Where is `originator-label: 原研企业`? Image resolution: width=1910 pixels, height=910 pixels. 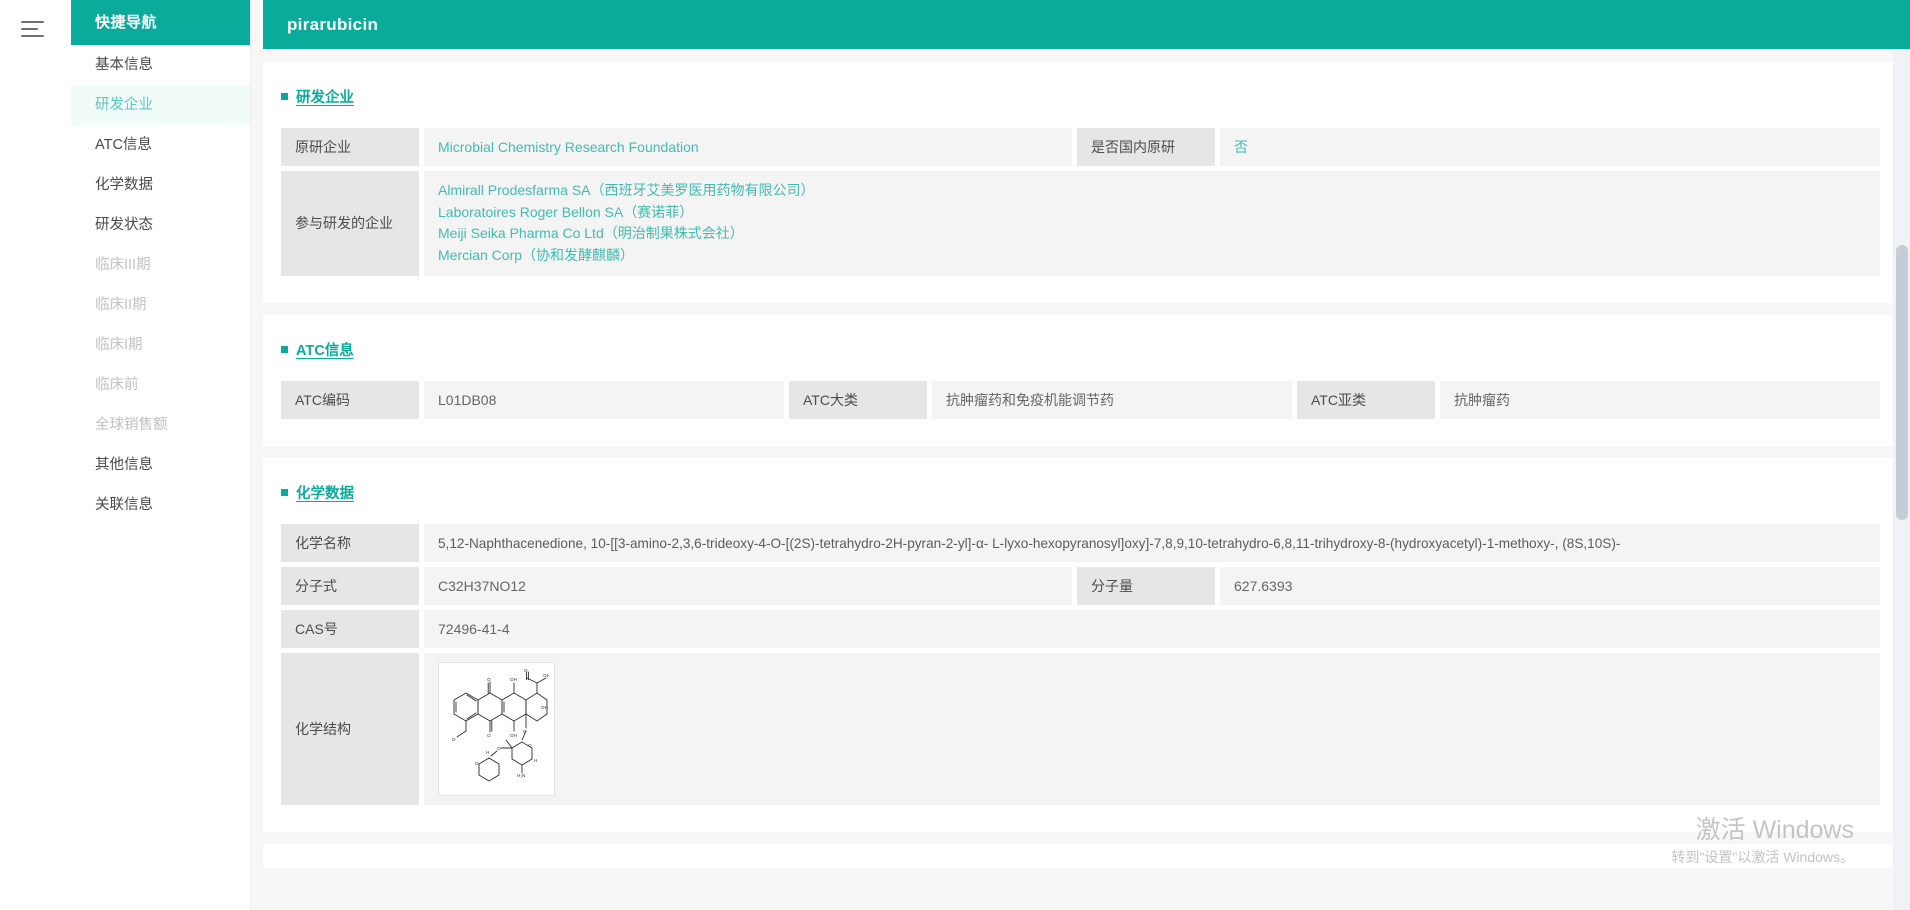
originator-label: 原研企业 is located at coordinates (350, 147).